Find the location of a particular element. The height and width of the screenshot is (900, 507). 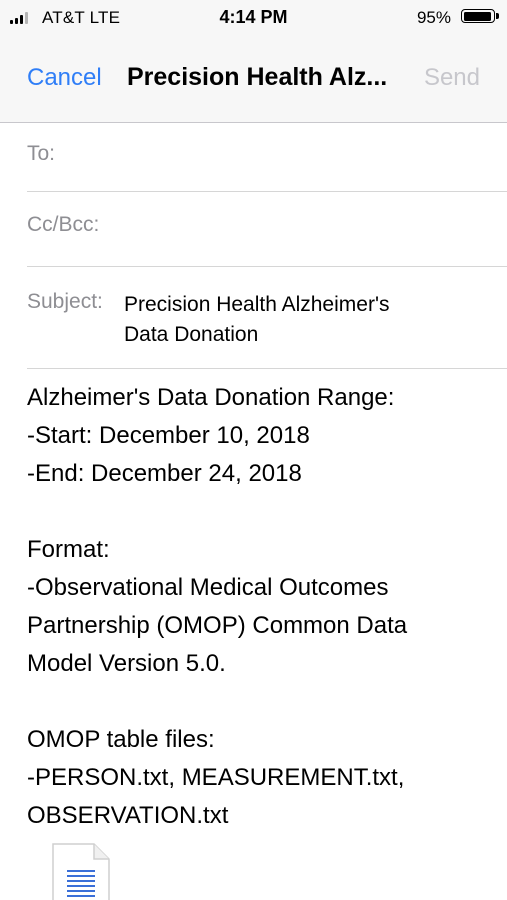

subject-line-1: Precision Health Alzheimer's is located at coordinates (257, 304).